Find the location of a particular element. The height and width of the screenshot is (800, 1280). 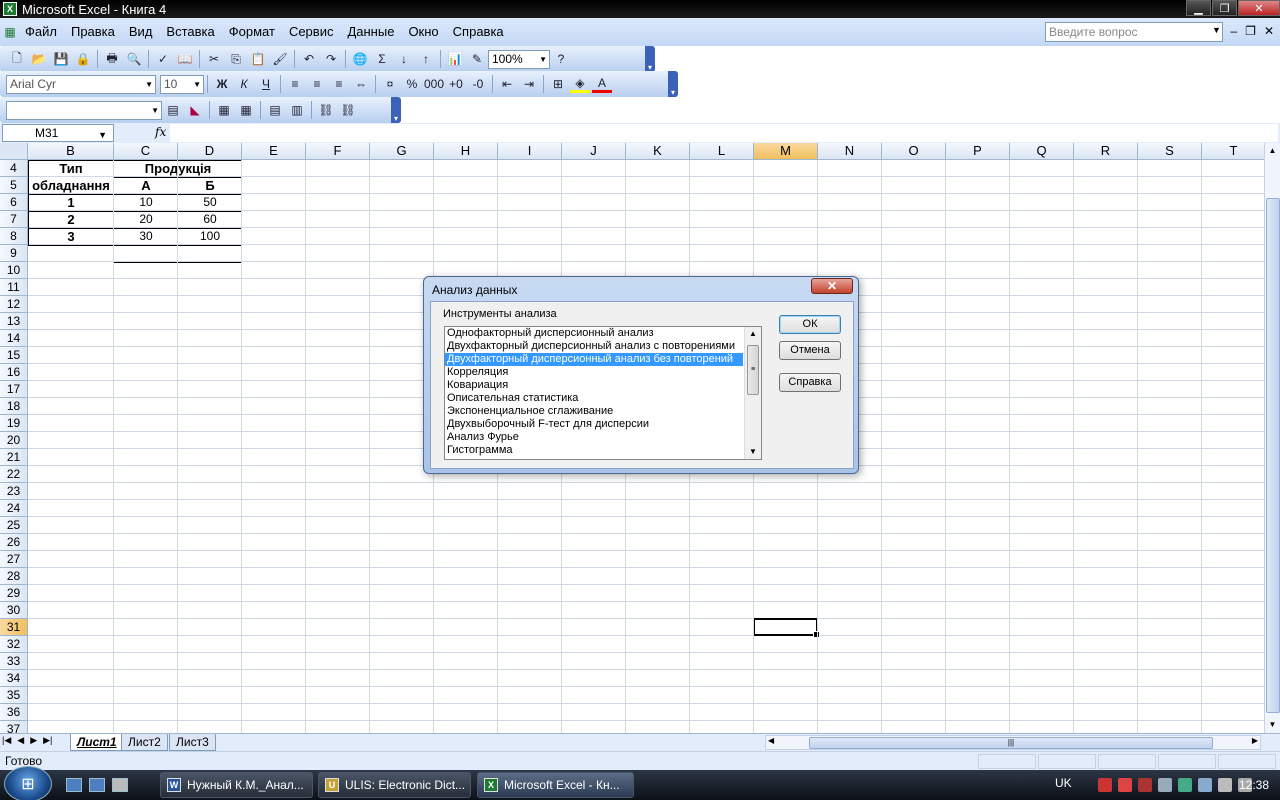

align-right-icon: ≡ is located at coordinates (339, 84).